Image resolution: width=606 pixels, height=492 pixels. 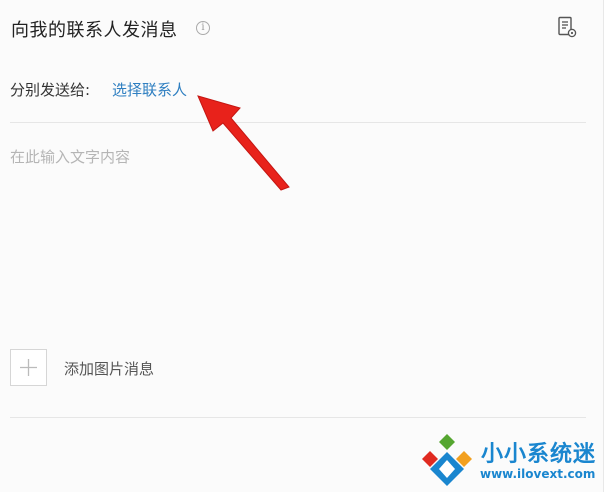 I want to click on add-image-button, so click(x=28, y=367).